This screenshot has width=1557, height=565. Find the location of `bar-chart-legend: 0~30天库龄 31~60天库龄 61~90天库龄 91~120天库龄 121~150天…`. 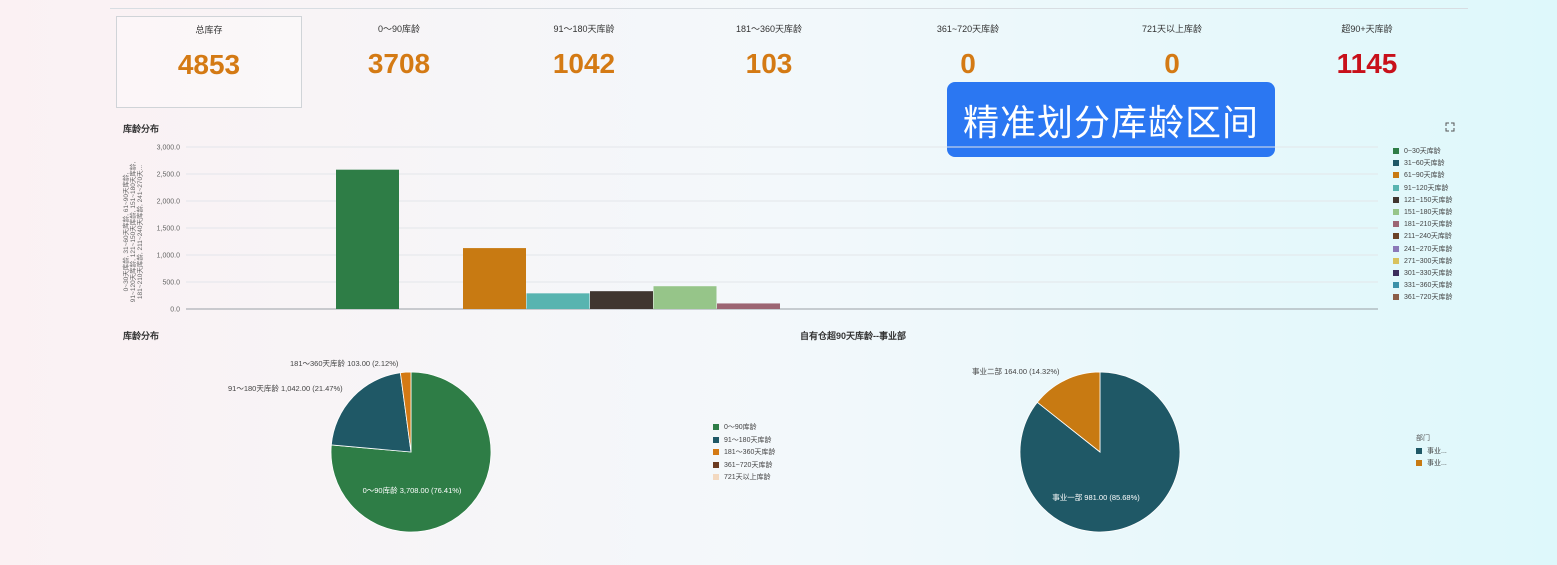

bar-chart-legend: 0~30天库龄 31~60天库龄 61~90天库龄 91~120天库龄 121~150天… is located at coordinates (1422, 224).